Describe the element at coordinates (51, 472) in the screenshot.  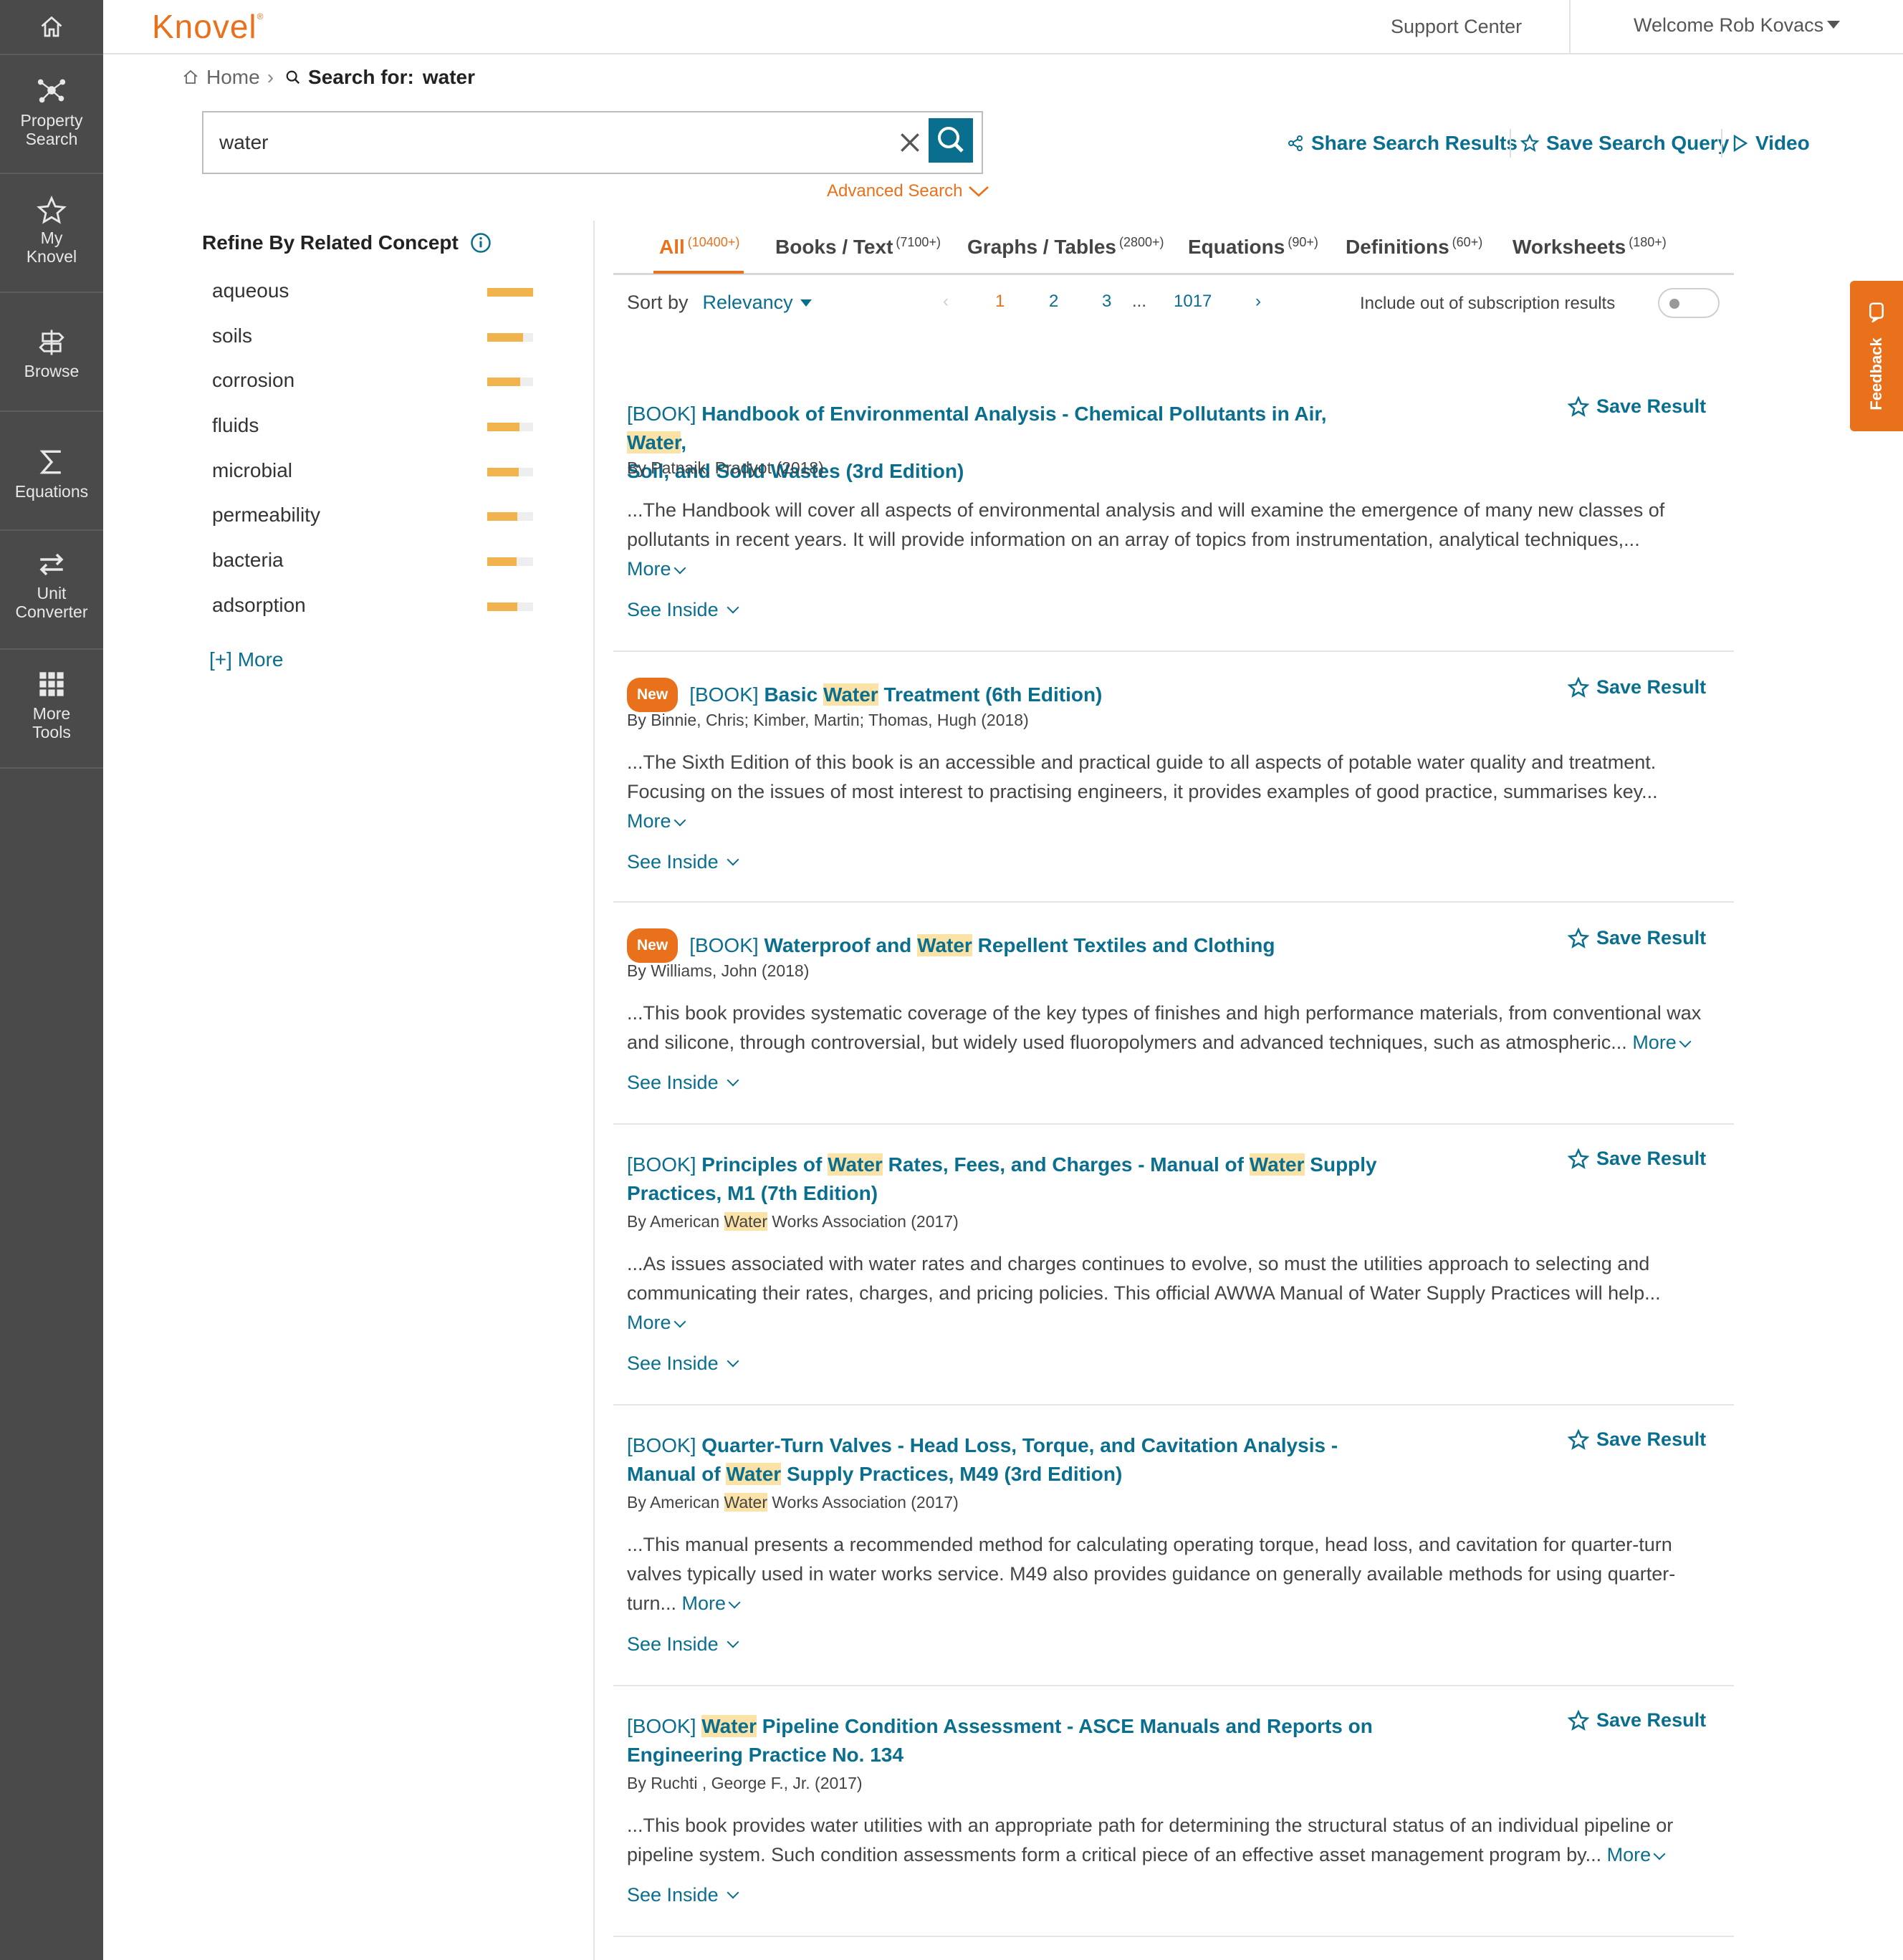
I see `sidebar-item-equations: Equations` at that location.